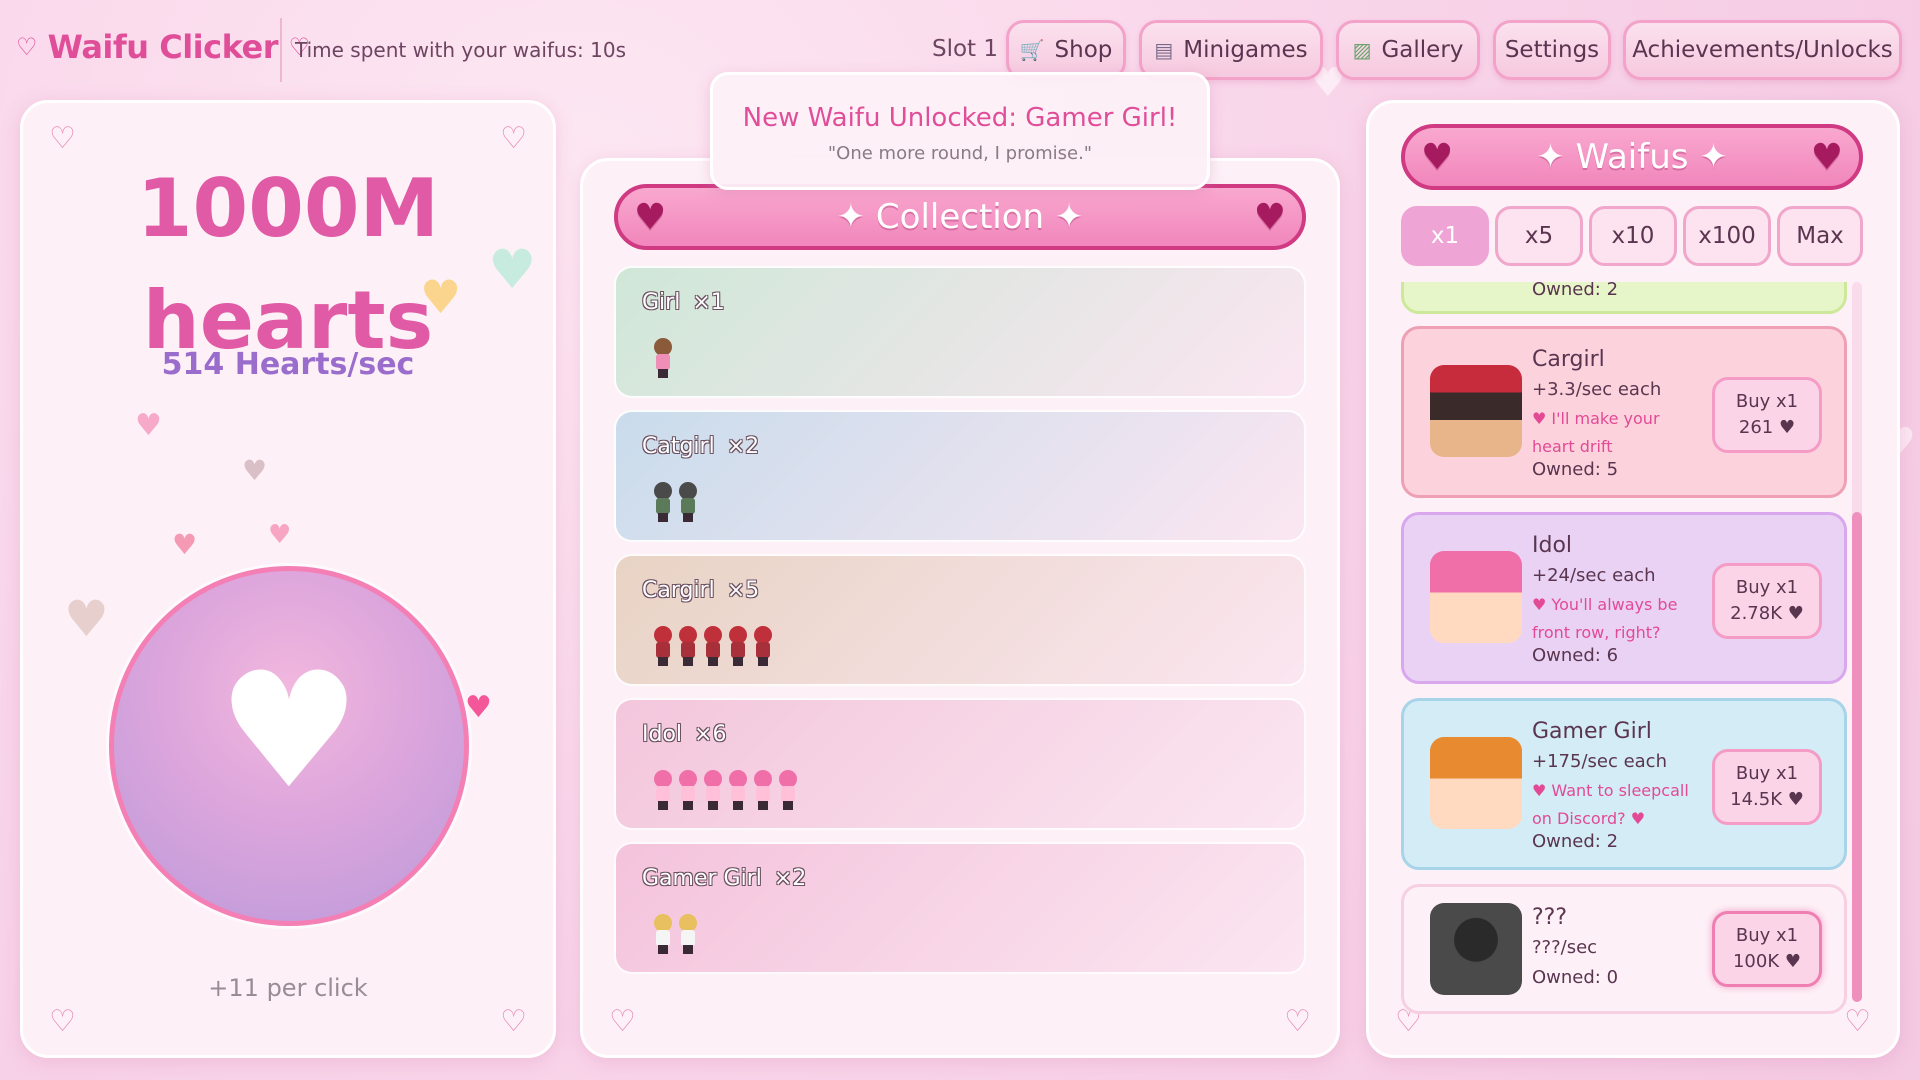 The image size is (1920, 1080). What do you see at coordinates (288, 364) in the screenshot?
I see `hearts-per-second: 514 Hearts/sec` at bounding box center [288, 364].